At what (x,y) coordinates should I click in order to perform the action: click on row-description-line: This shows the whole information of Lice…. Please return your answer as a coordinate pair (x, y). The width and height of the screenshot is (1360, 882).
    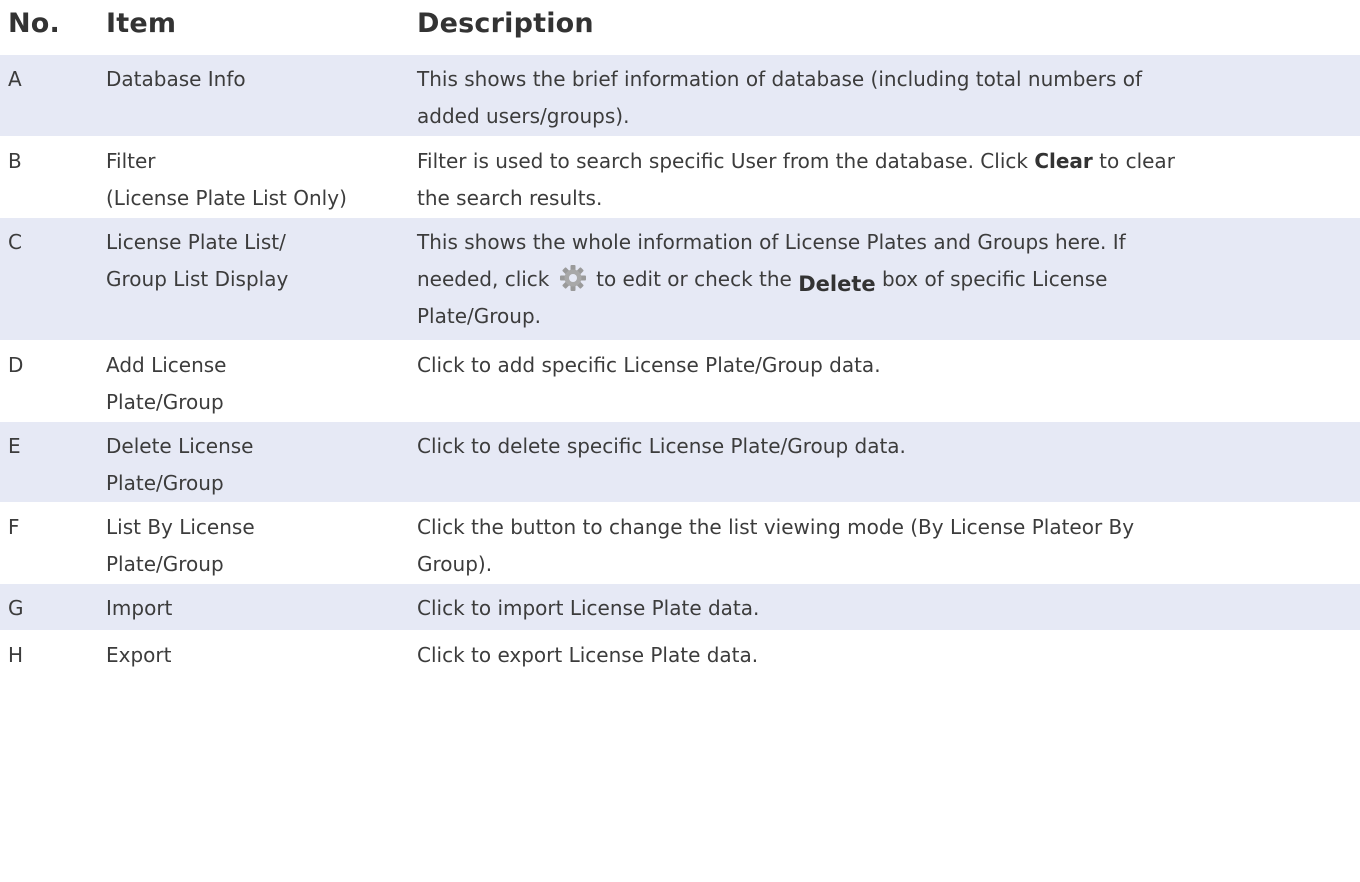
    Looking at the image, I should click on (771, 242).